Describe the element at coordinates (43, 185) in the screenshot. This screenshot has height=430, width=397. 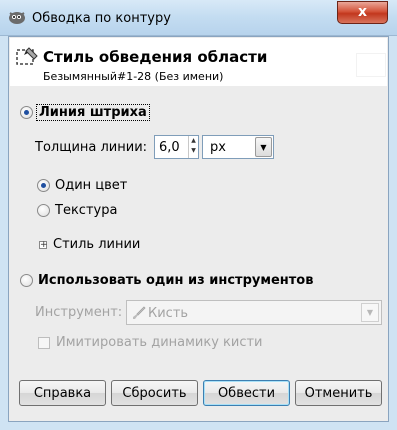
I see `solid-color-radio` at that location.